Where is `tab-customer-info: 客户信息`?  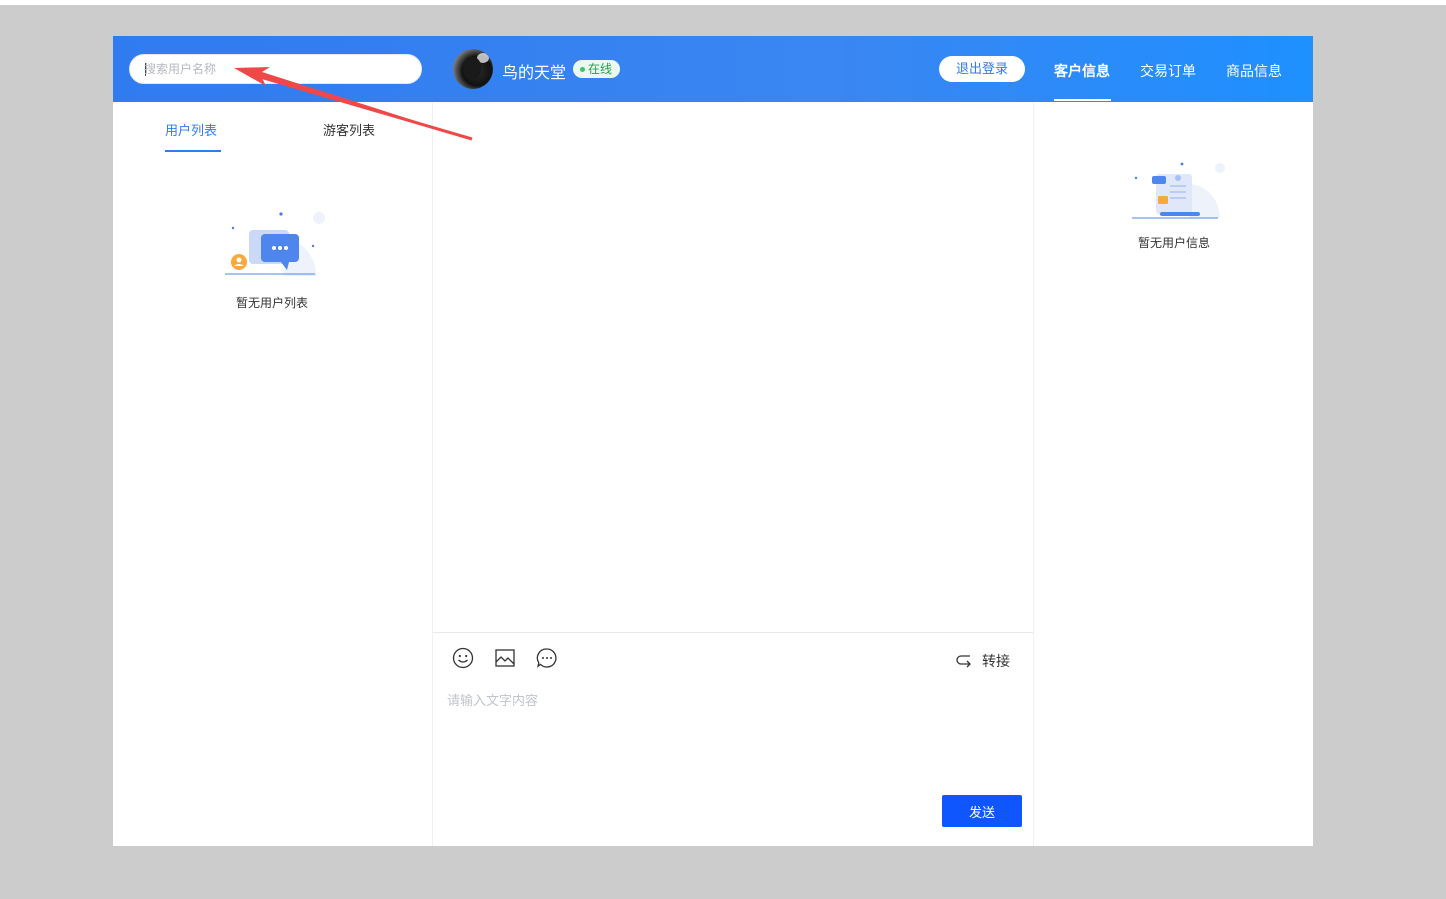
tab-customer-info: 客户信息 is located at coordinates (1082, 71).